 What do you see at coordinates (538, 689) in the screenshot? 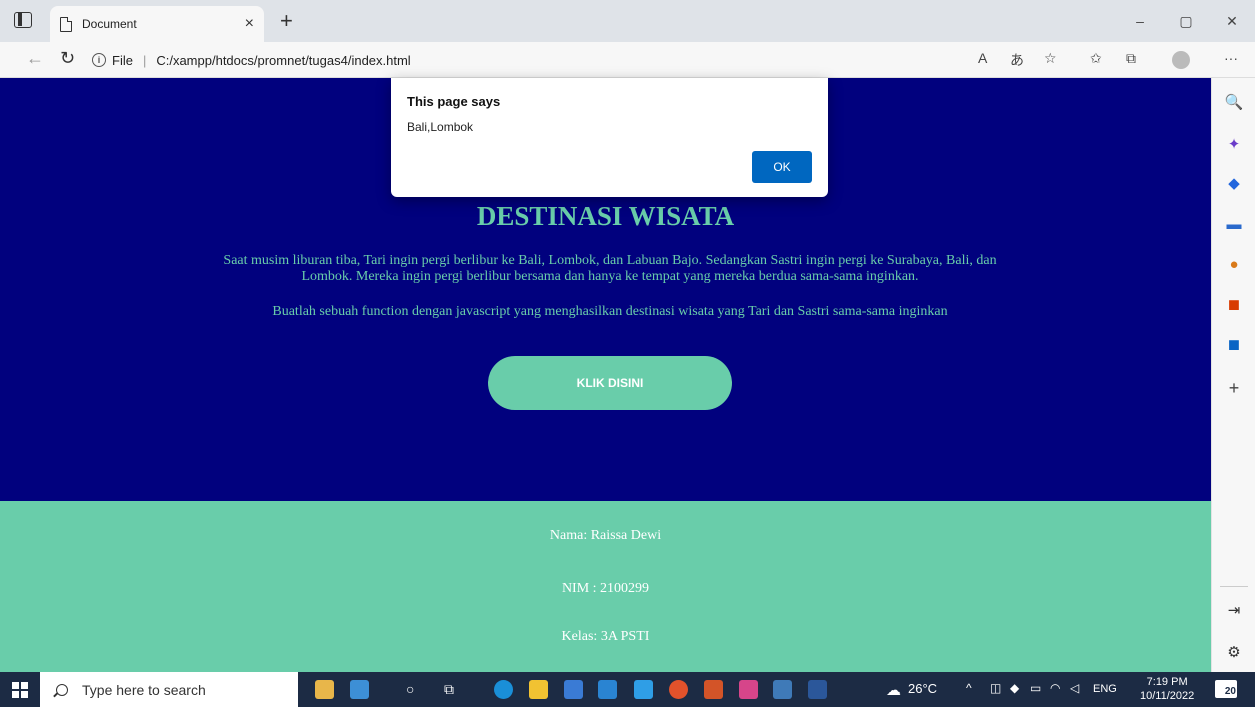
I see `file-explorer-icon` at bounding box center [538, 689].